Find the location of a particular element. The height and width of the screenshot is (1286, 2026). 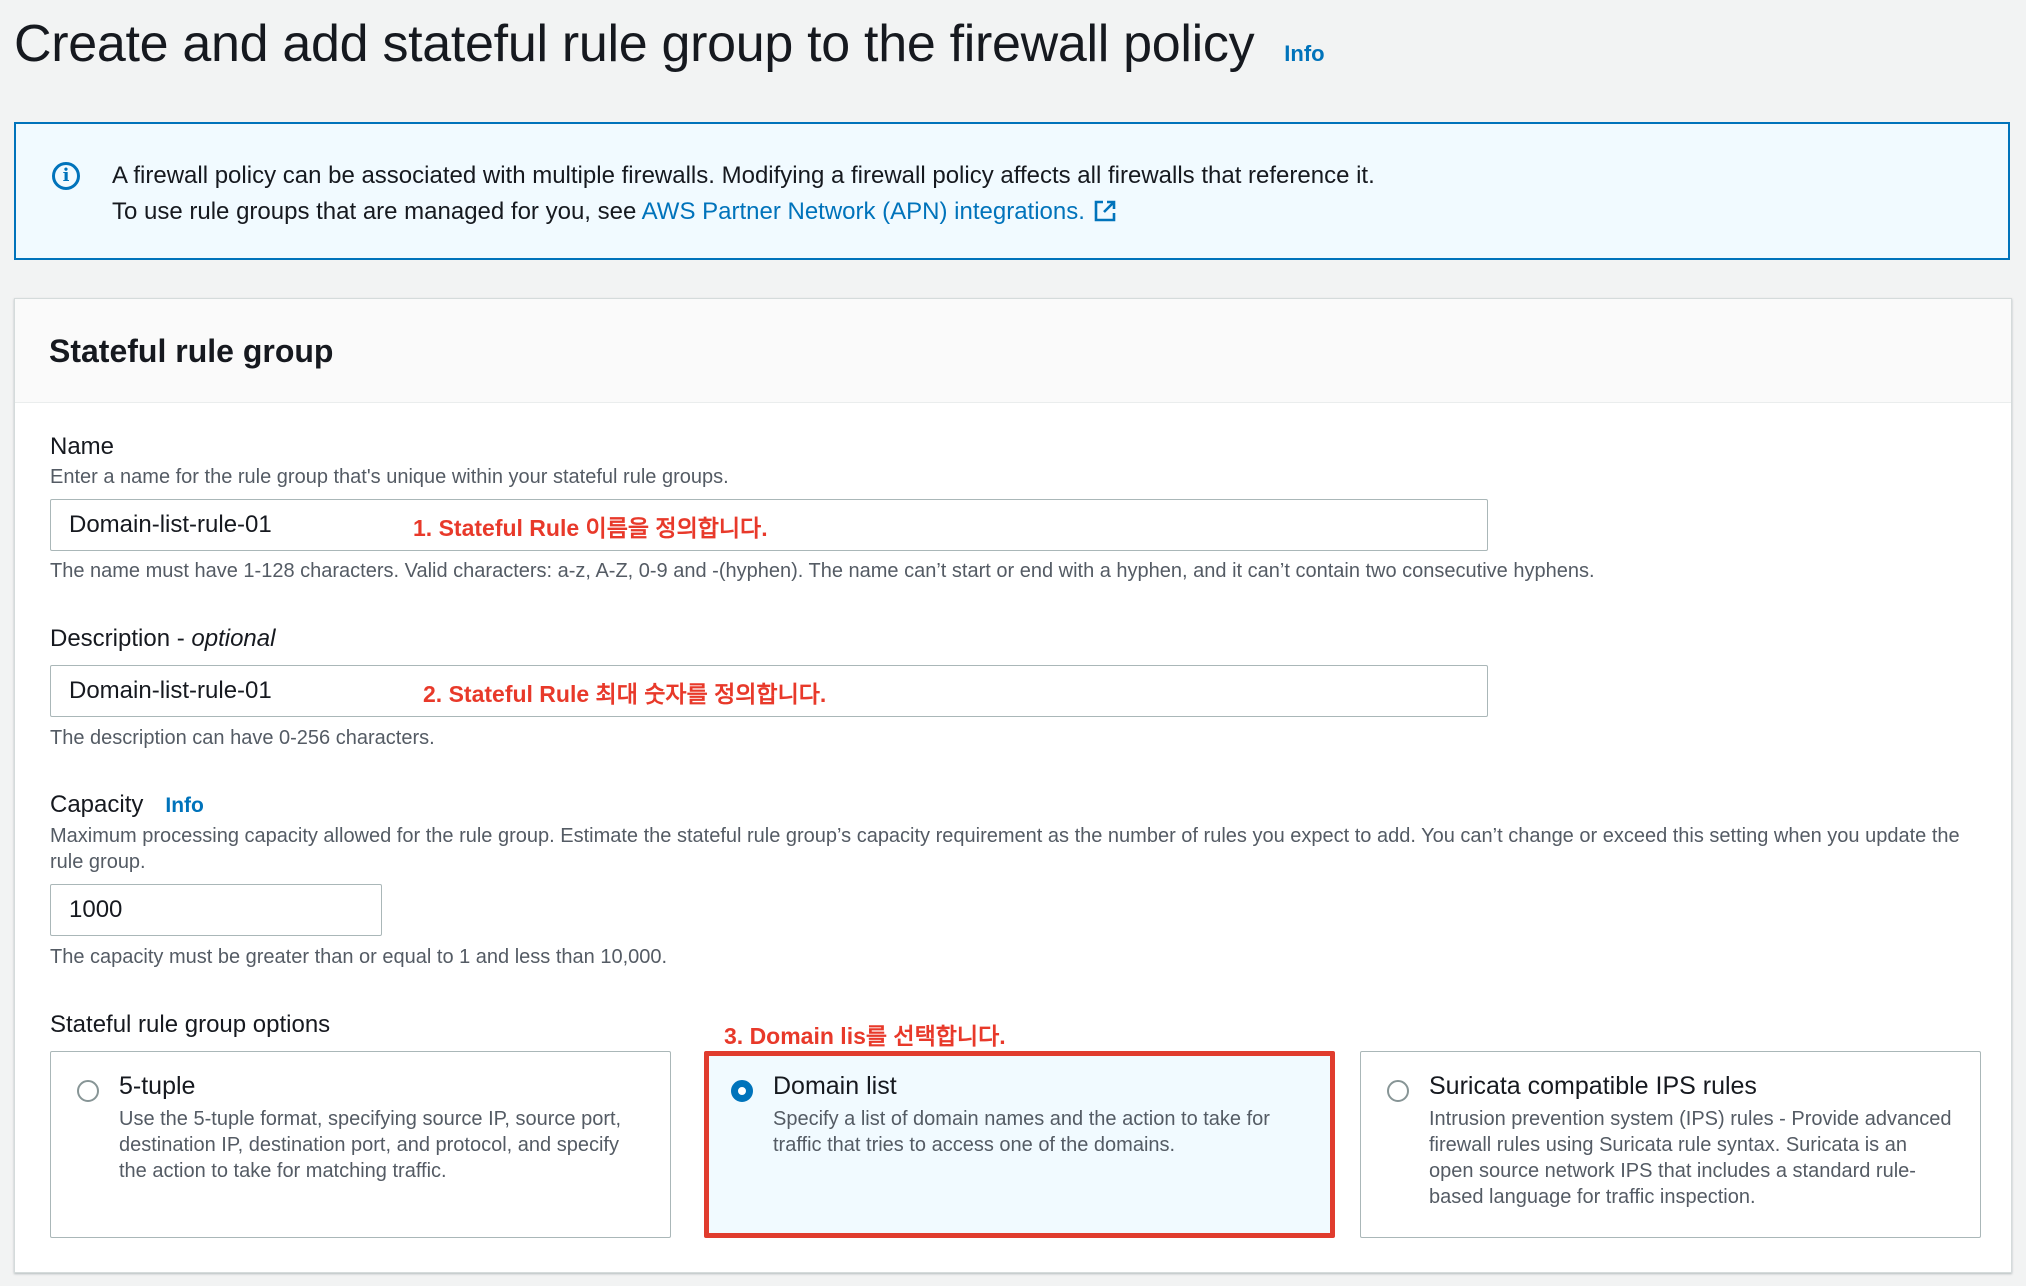

description-label: Description - optional is located at coordinates (162, 639).